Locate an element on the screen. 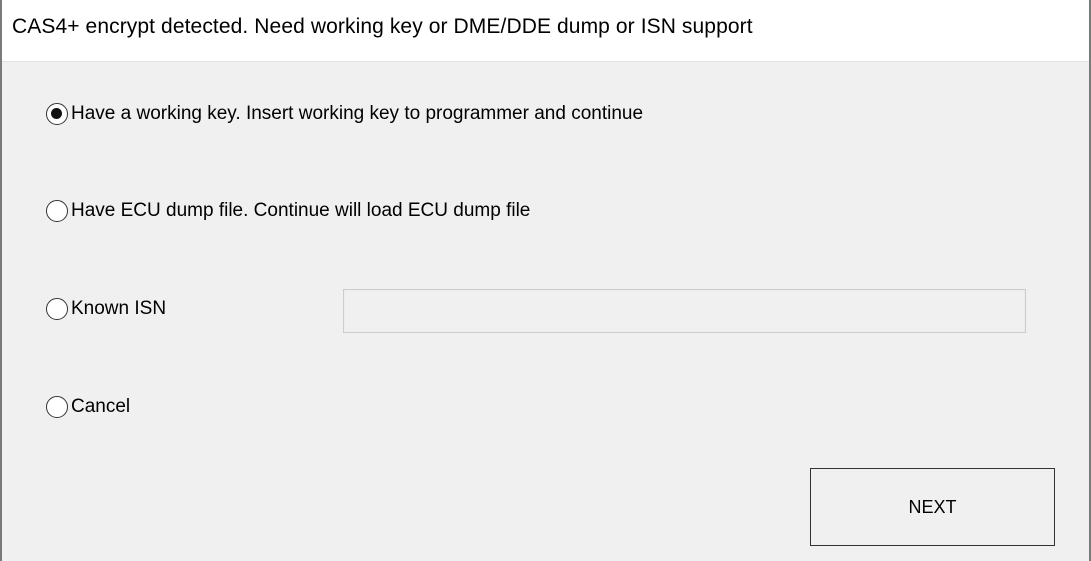  option-cancel-label: Cancel is located at coordinates (101, 406).